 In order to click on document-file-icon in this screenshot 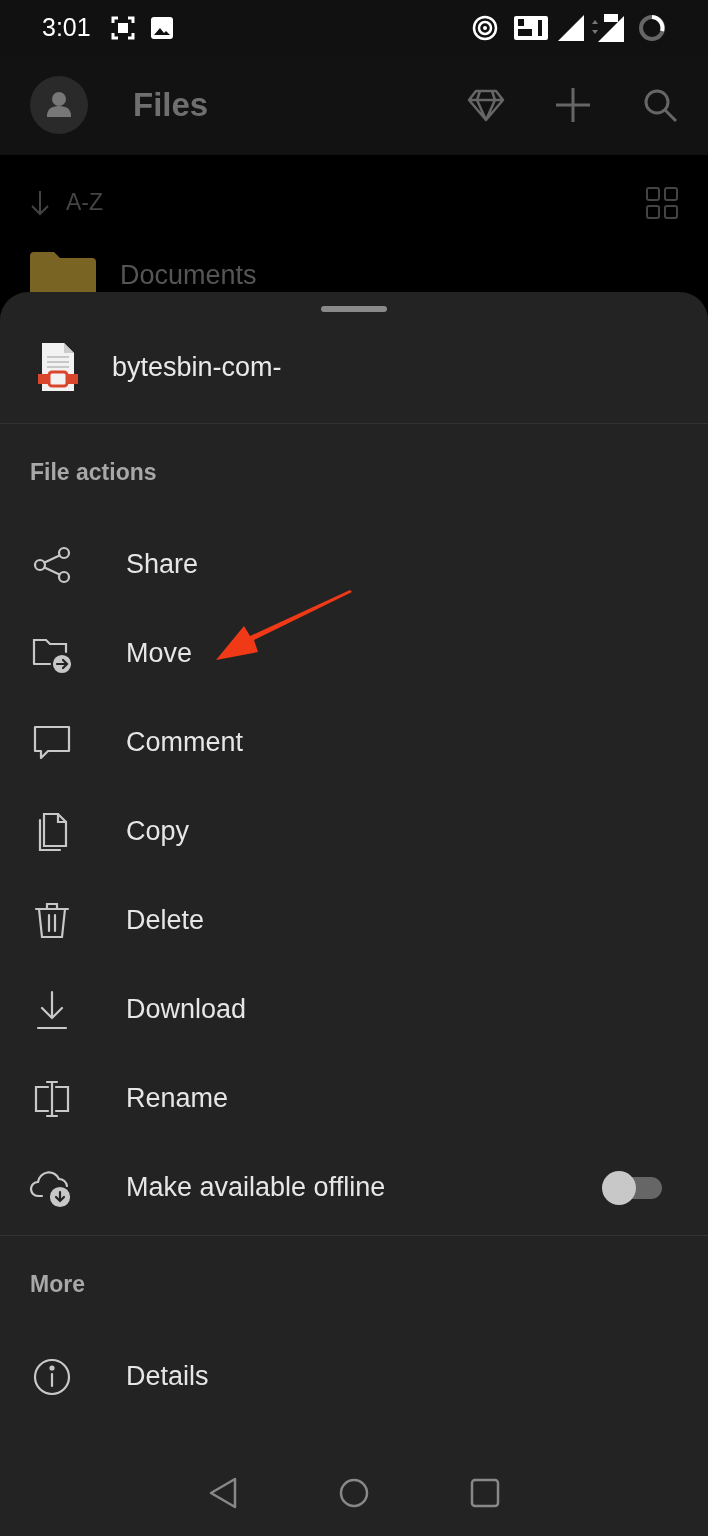, I will do `click(58, 367)`.